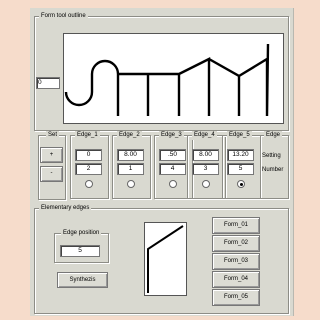 Image resolution: width=320 pixels, height=320 pixels. I want to click on edge-position-label: Edge position, so click(81, 233).